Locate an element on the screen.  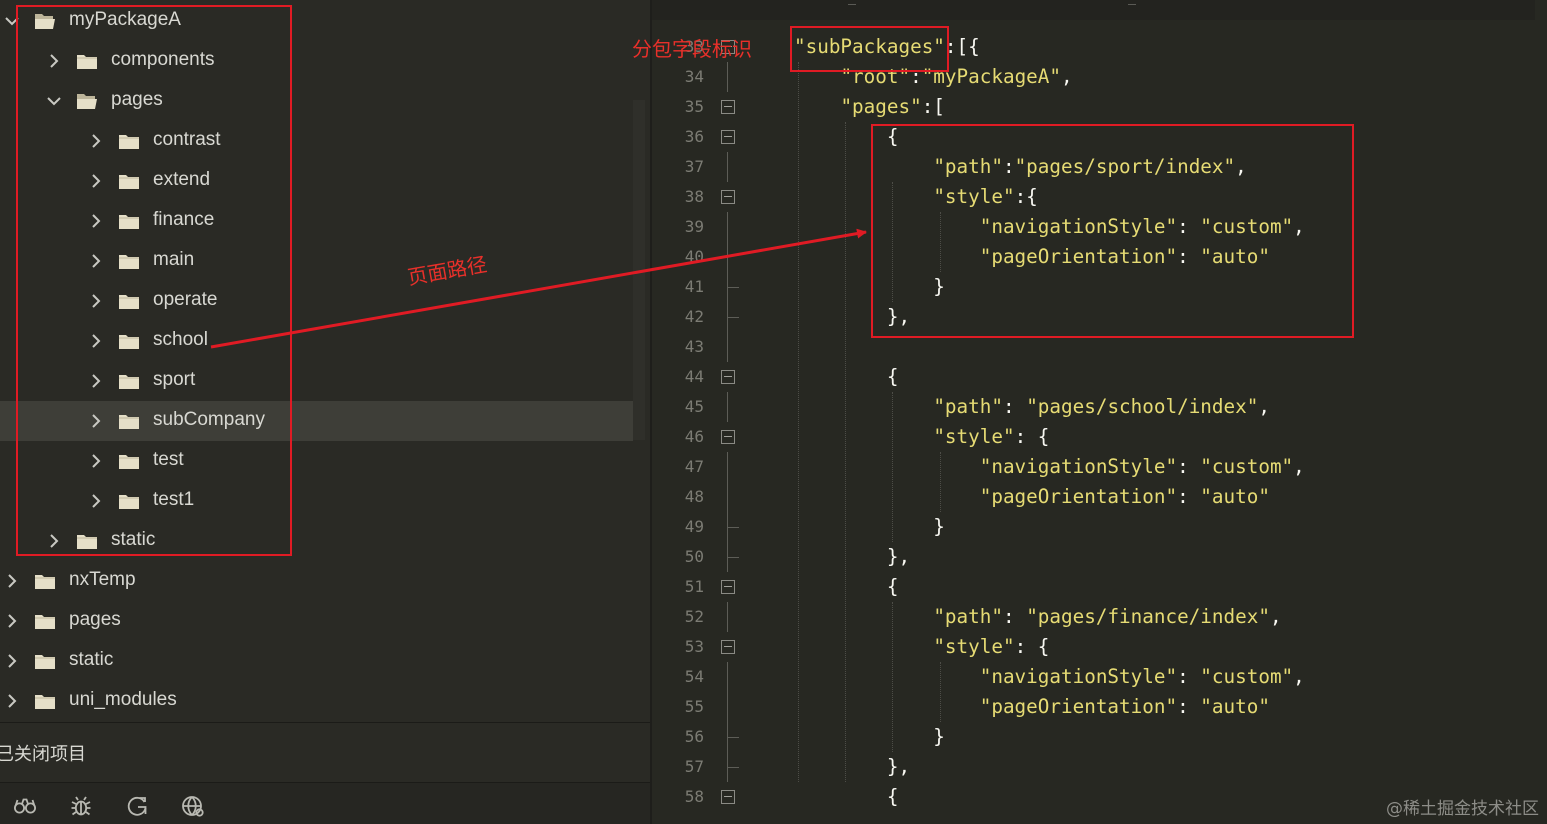
explorer-scrollbar is located at coordinates (639, 270).